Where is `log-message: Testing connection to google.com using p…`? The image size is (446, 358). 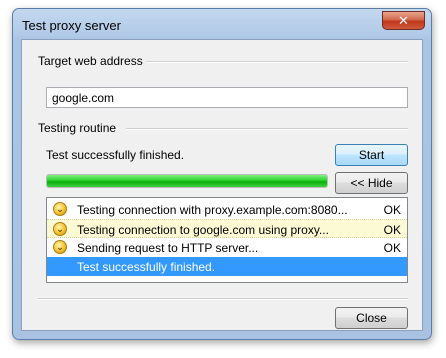 log-message: Testing connection to google.com using p… is located at coordinates (203, 230).